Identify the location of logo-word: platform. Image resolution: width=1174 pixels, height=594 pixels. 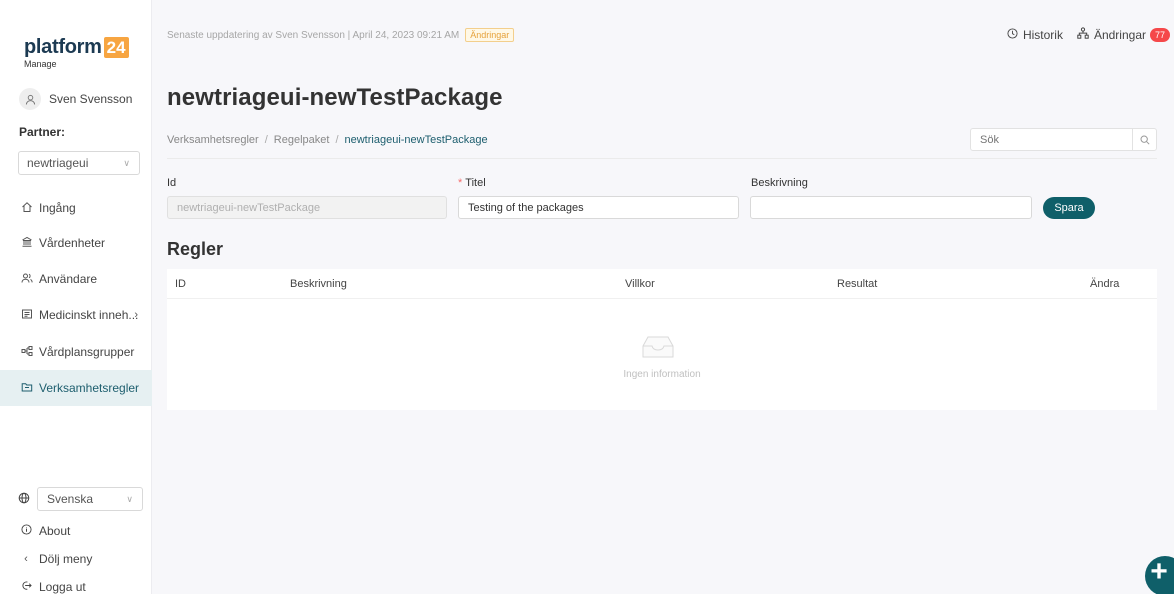
(63, 47).